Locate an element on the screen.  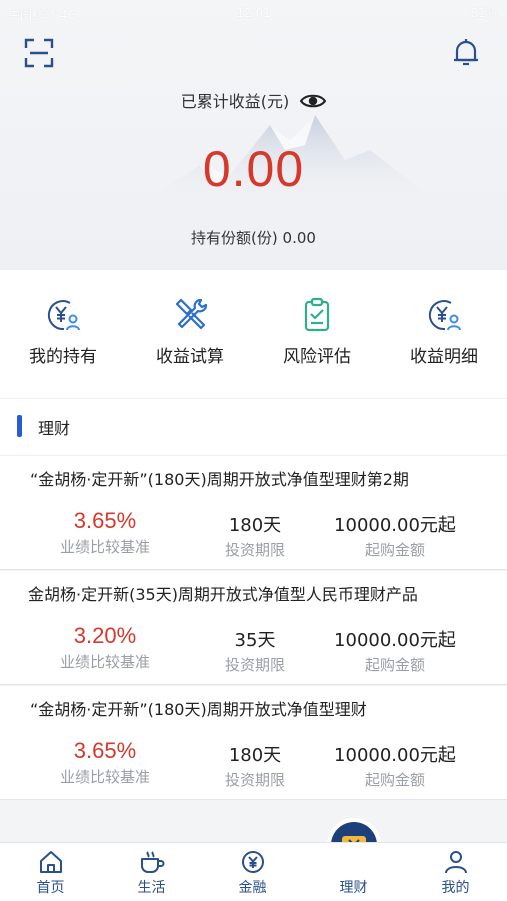
scan-icon is located at coordinates (39, 53).